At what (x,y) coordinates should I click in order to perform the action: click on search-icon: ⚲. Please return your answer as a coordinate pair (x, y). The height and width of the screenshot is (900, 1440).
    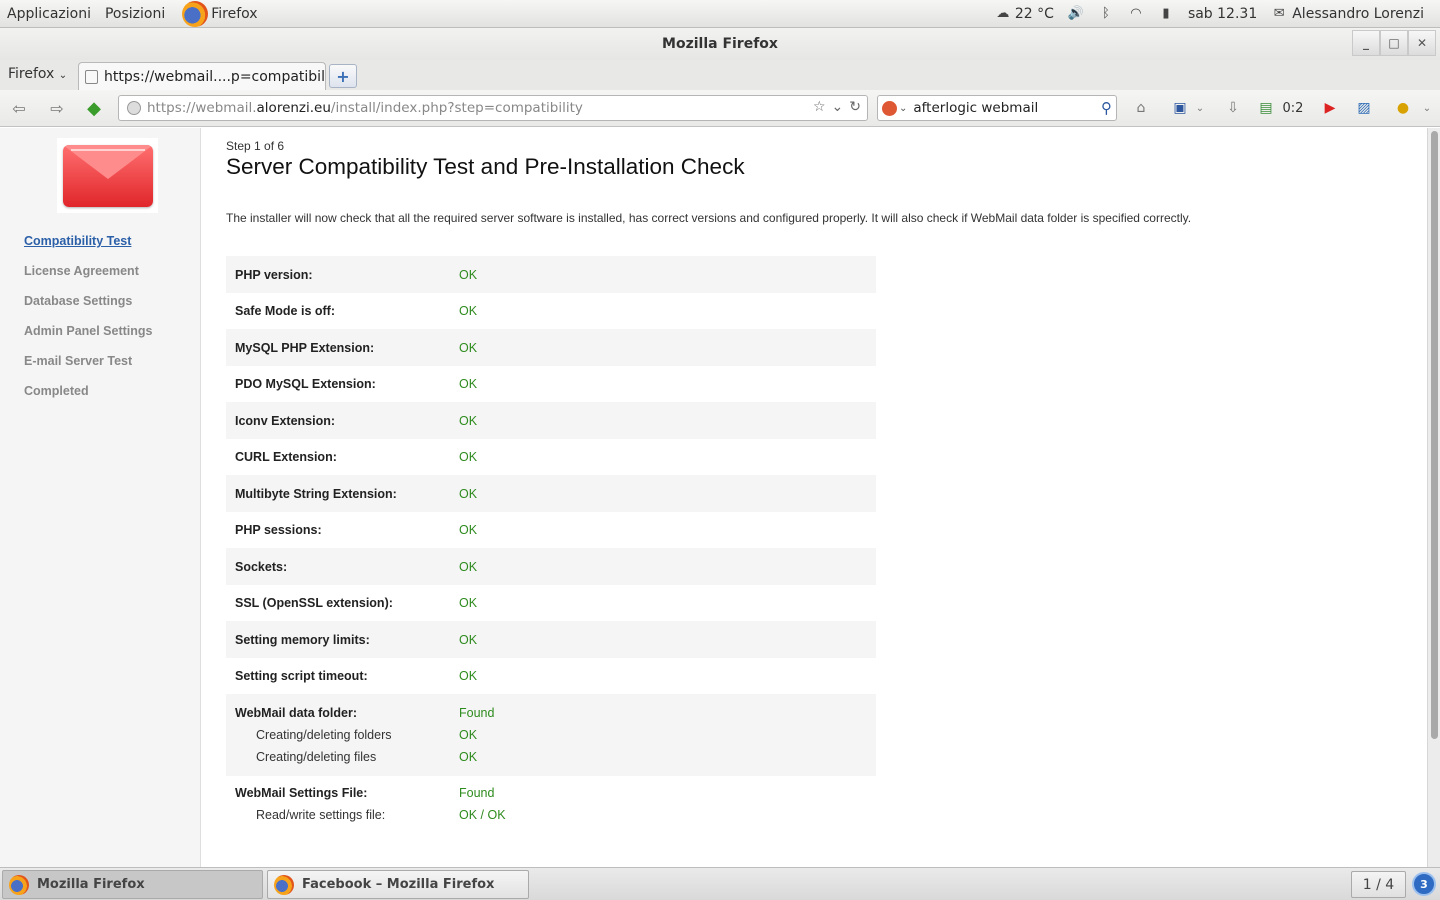
    Looking at the image, I should click on (1106, 108).